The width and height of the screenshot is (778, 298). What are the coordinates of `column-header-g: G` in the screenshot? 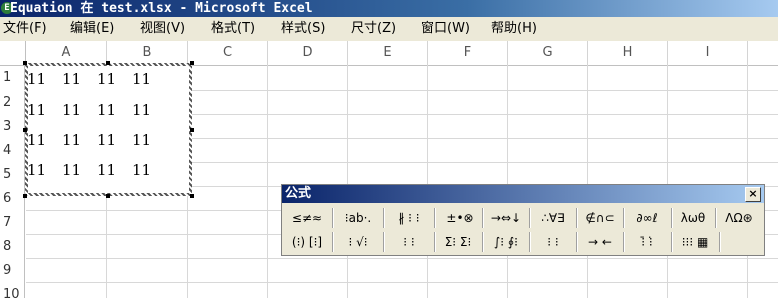 It's located at (548, 53).